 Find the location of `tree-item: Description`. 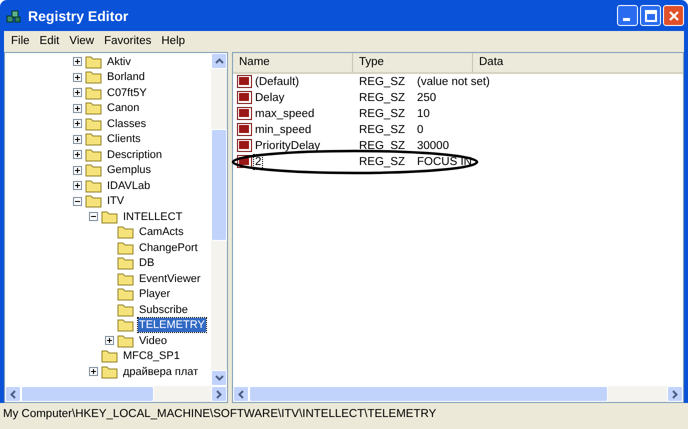

tree-item: Description is located at coordinates (135, 155).